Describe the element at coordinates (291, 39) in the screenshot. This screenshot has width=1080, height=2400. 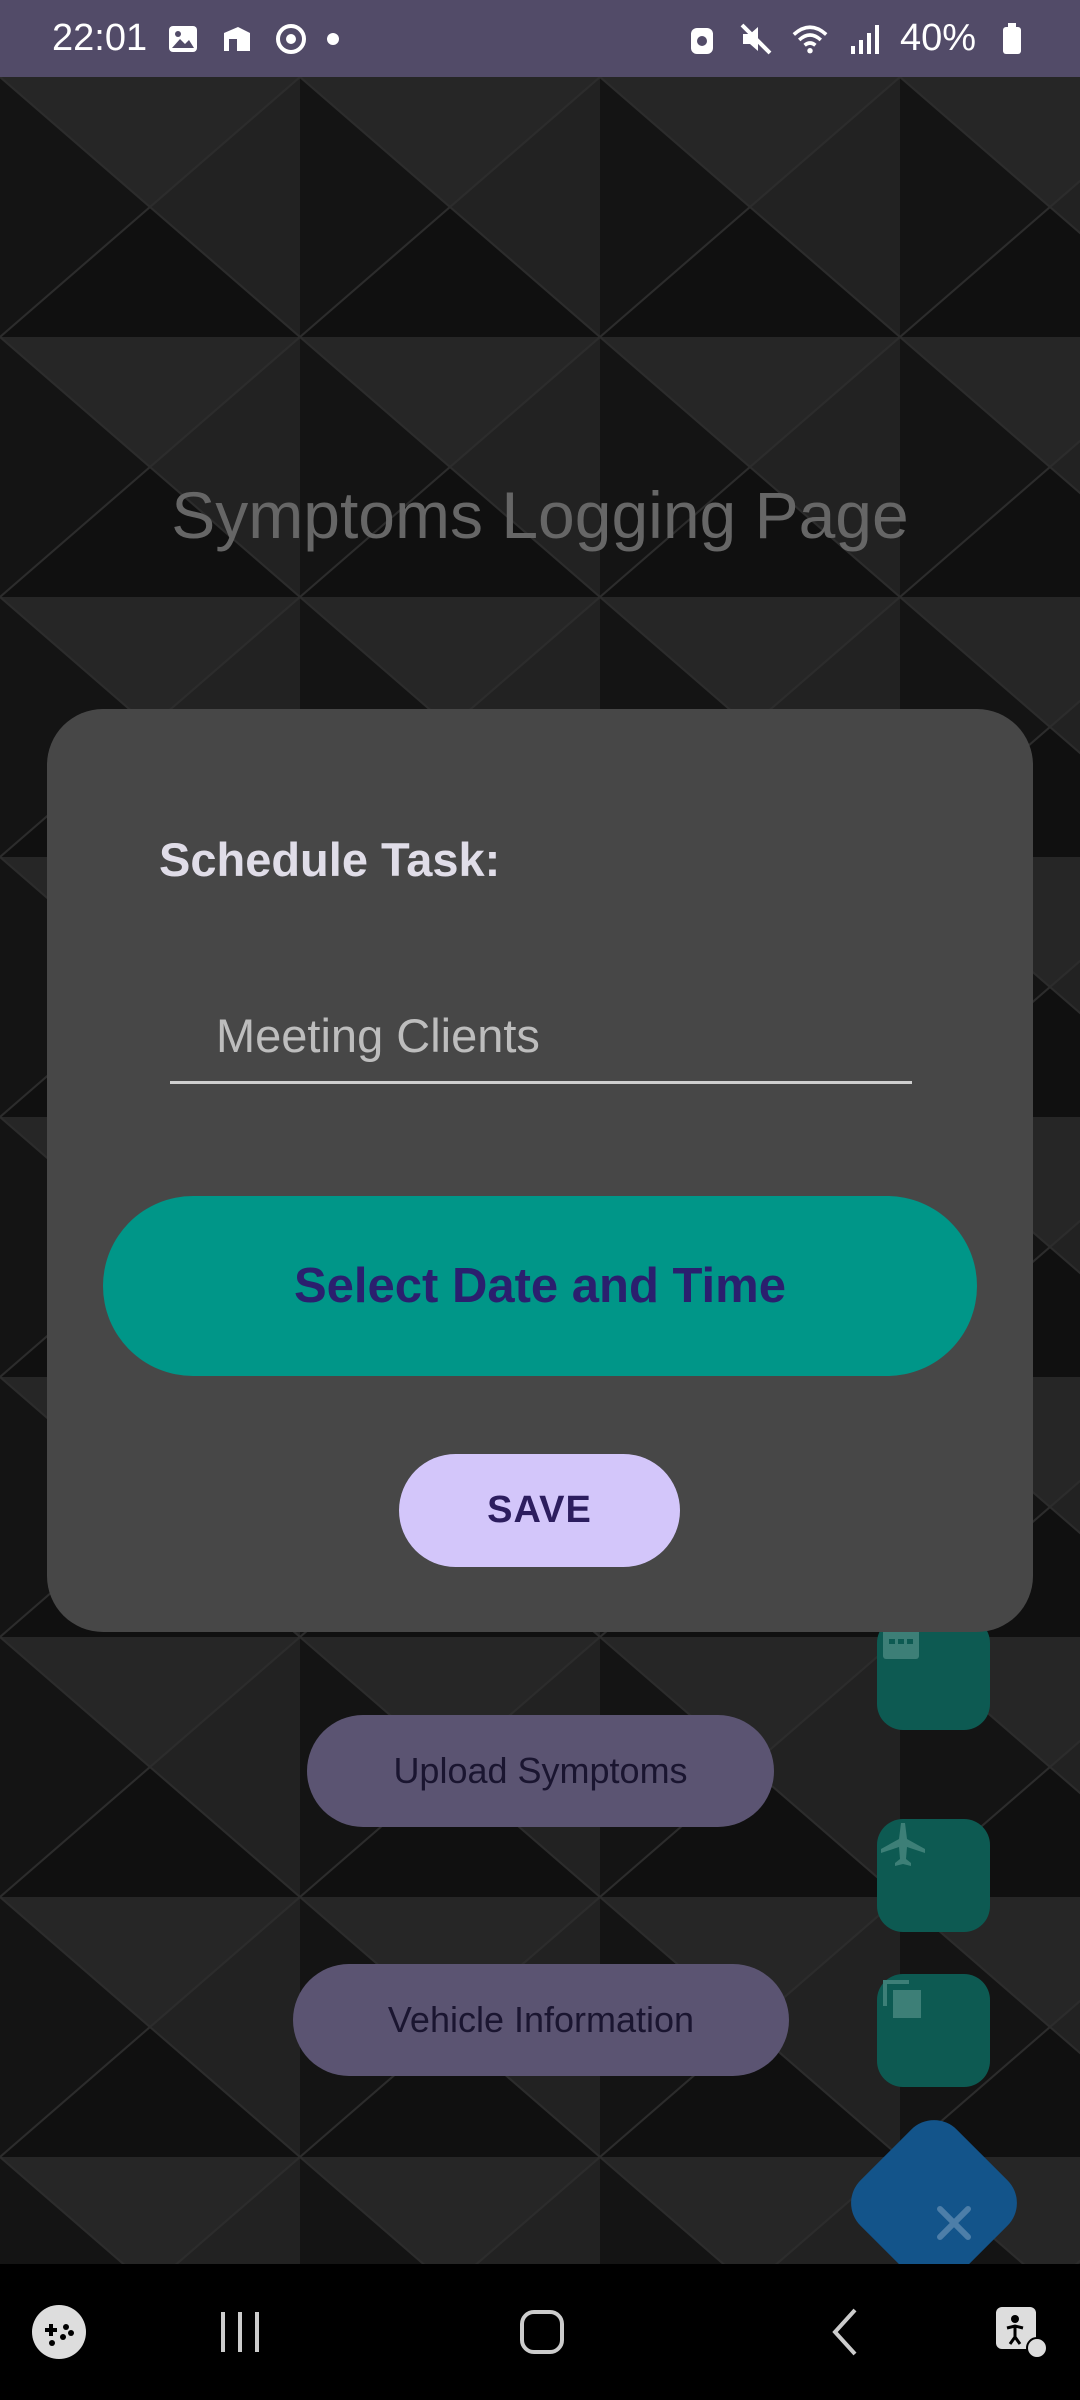
I see `screen-record-icon` at that location.